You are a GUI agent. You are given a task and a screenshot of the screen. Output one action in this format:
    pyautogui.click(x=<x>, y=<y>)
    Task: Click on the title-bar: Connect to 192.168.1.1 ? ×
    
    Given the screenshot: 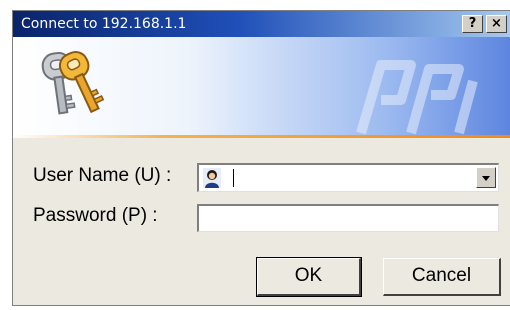 What is the action you would take?
    pyautogui.click(x=261, y=24)
    